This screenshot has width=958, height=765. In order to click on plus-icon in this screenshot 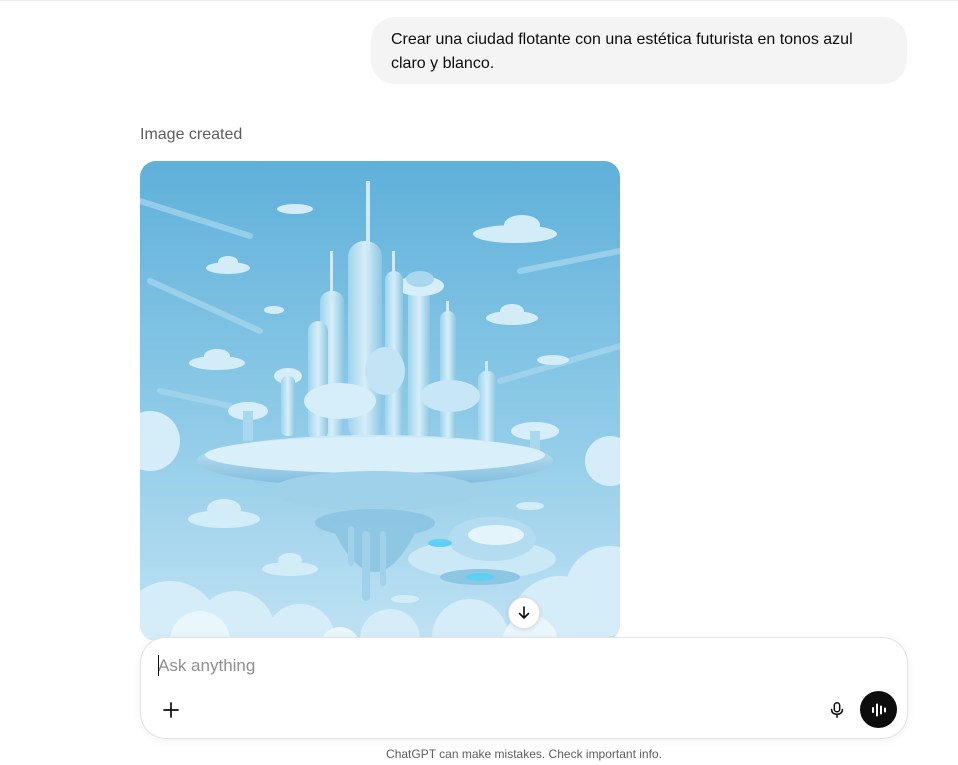, I will do `click(171, 710)`.